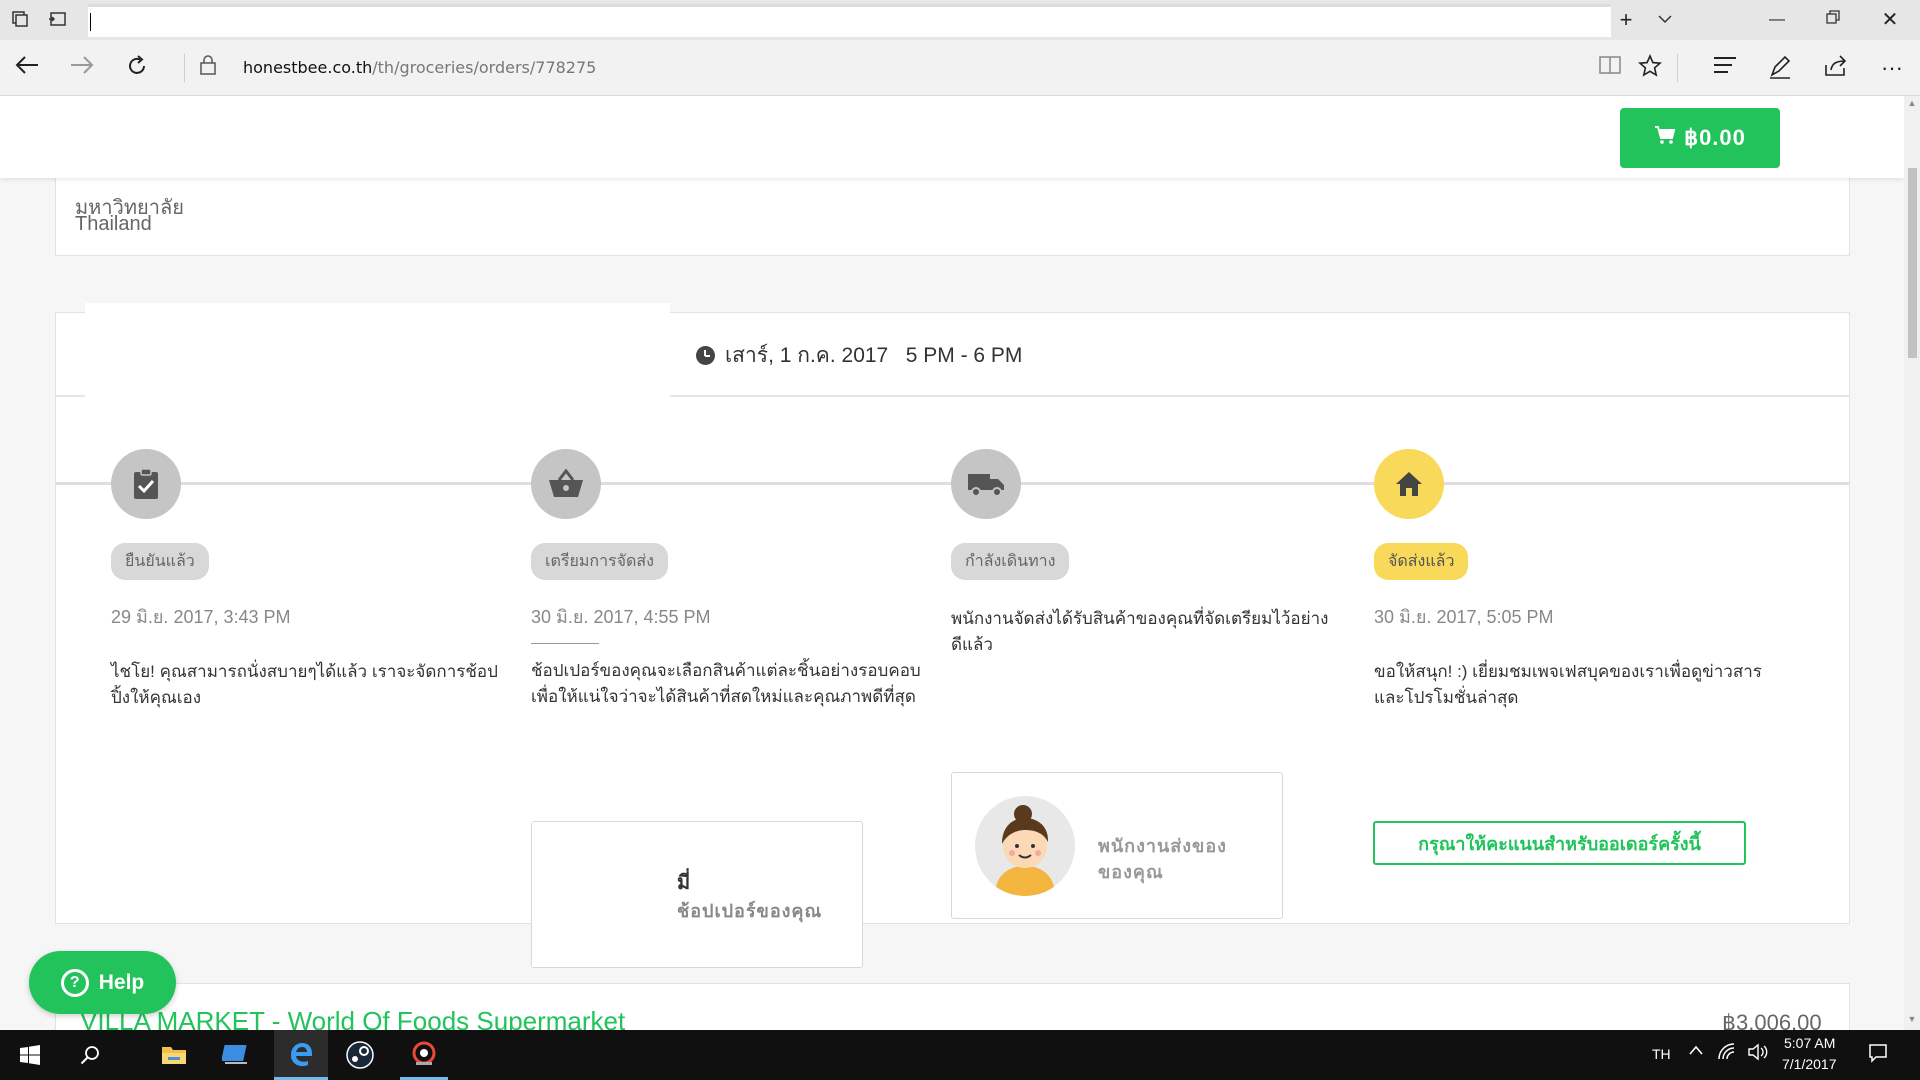  Describe the element at coordinates (566, 484) in the screenshot. I see `basket-icon` at that location.